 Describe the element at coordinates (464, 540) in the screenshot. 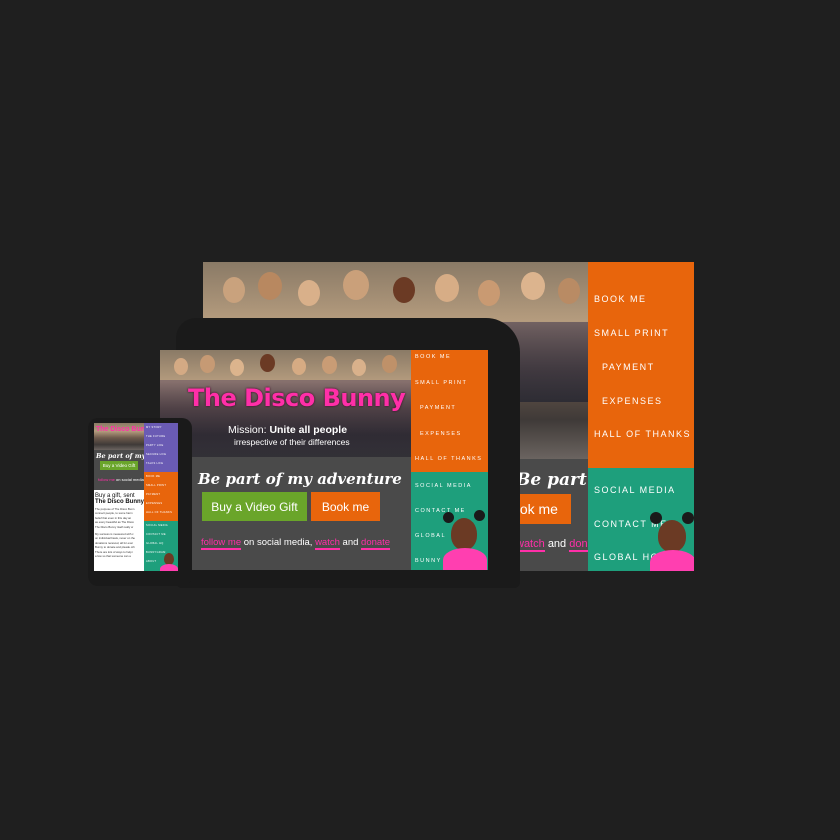

I see `tablet-bunny-portrait` at that location.